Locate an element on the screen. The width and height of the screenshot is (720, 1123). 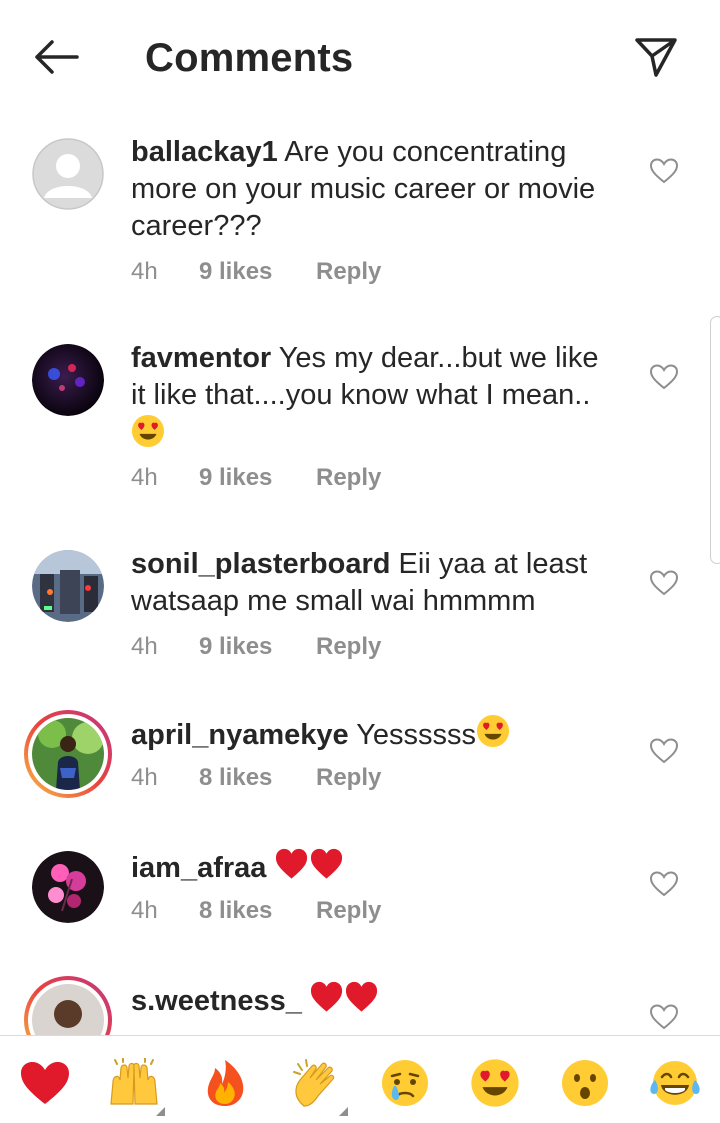
paper-plane-icon is located at coordinates (656, 57).